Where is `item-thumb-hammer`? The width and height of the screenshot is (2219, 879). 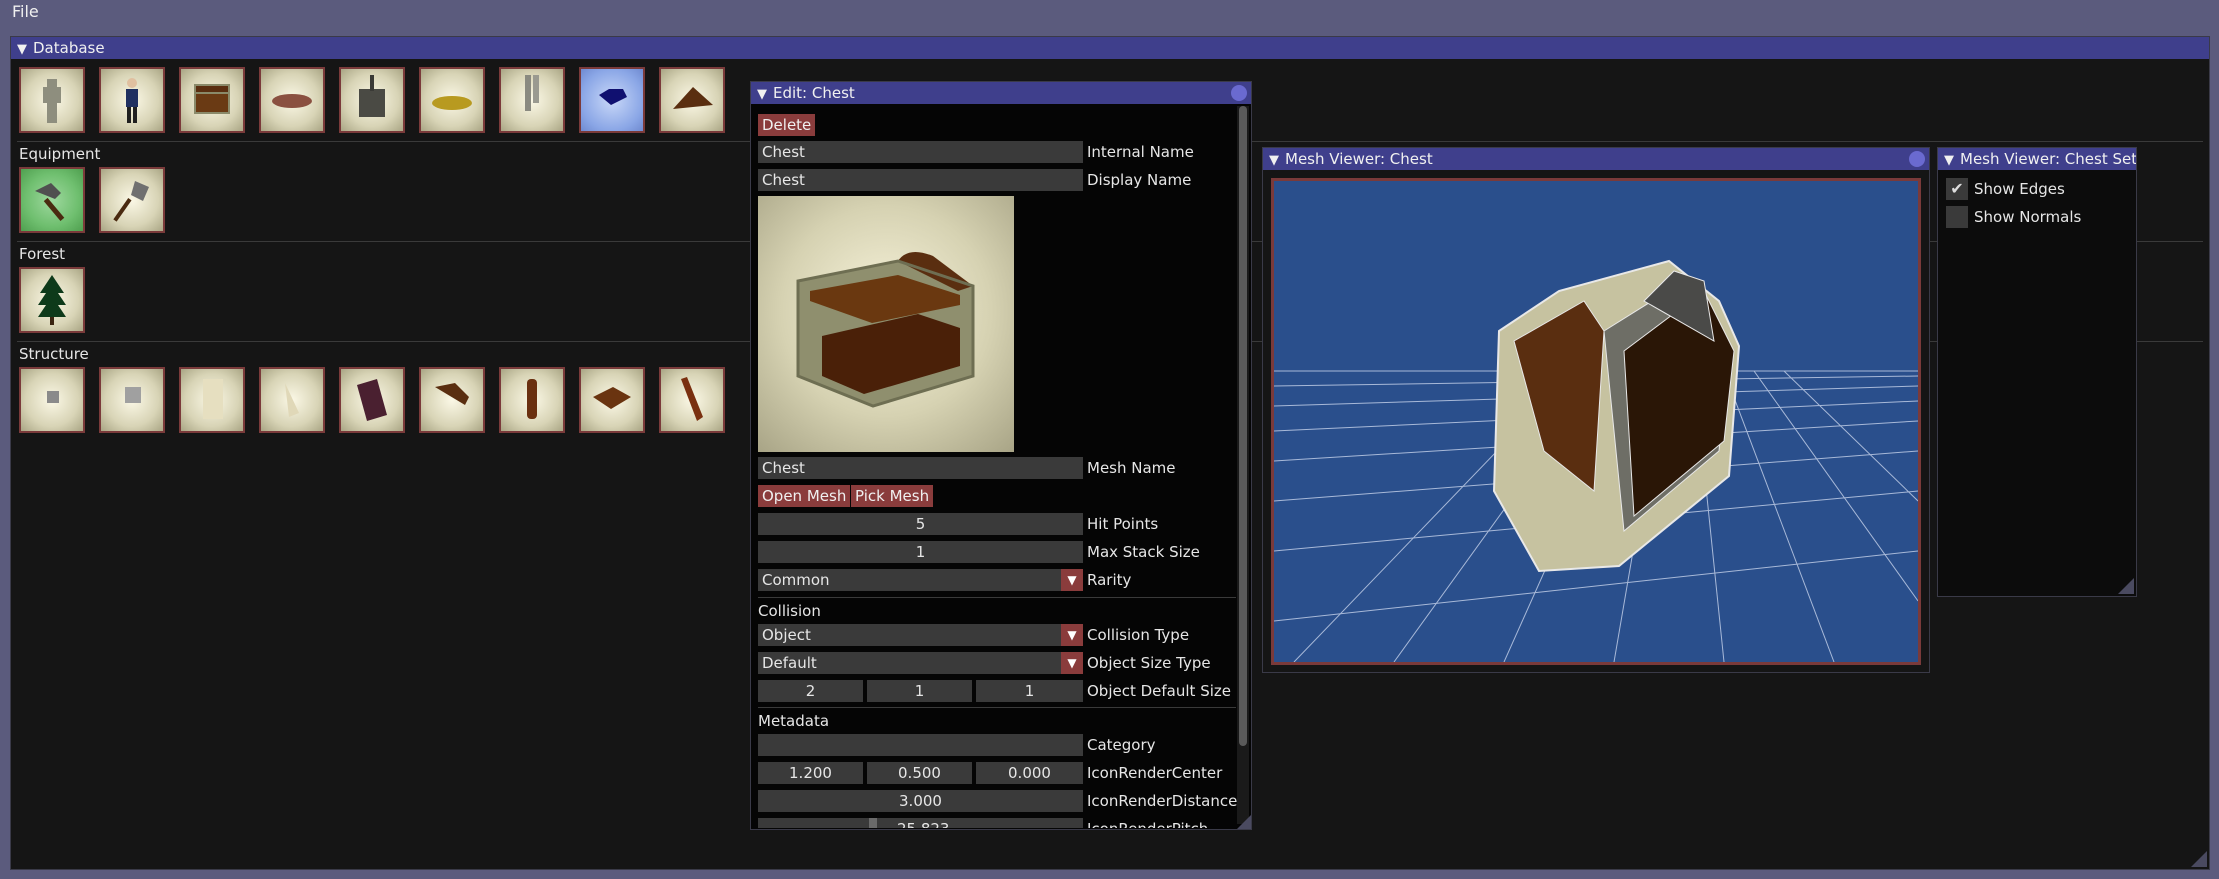 item-thumb-hammer is located at coordinates (52, 200).